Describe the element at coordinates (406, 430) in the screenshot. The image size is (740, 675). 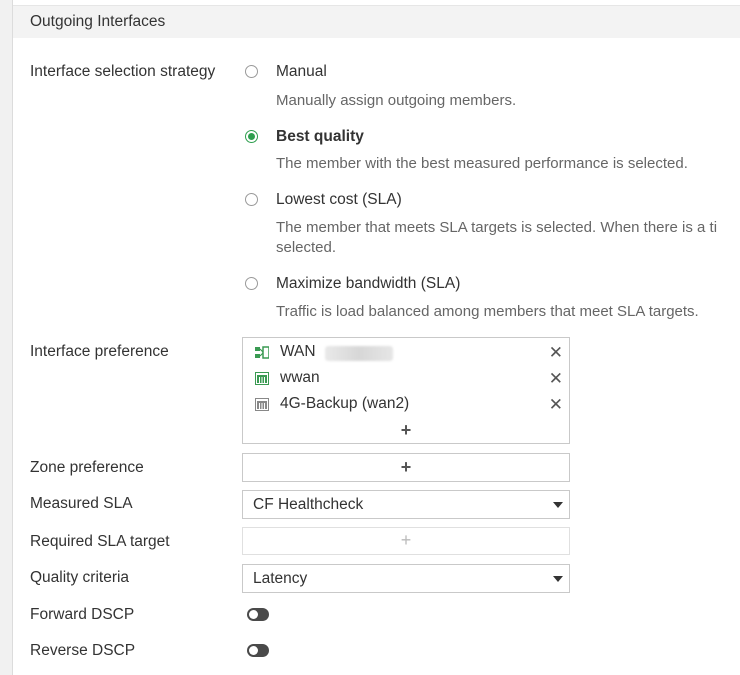
I see `add-interface-button: +` at that location.